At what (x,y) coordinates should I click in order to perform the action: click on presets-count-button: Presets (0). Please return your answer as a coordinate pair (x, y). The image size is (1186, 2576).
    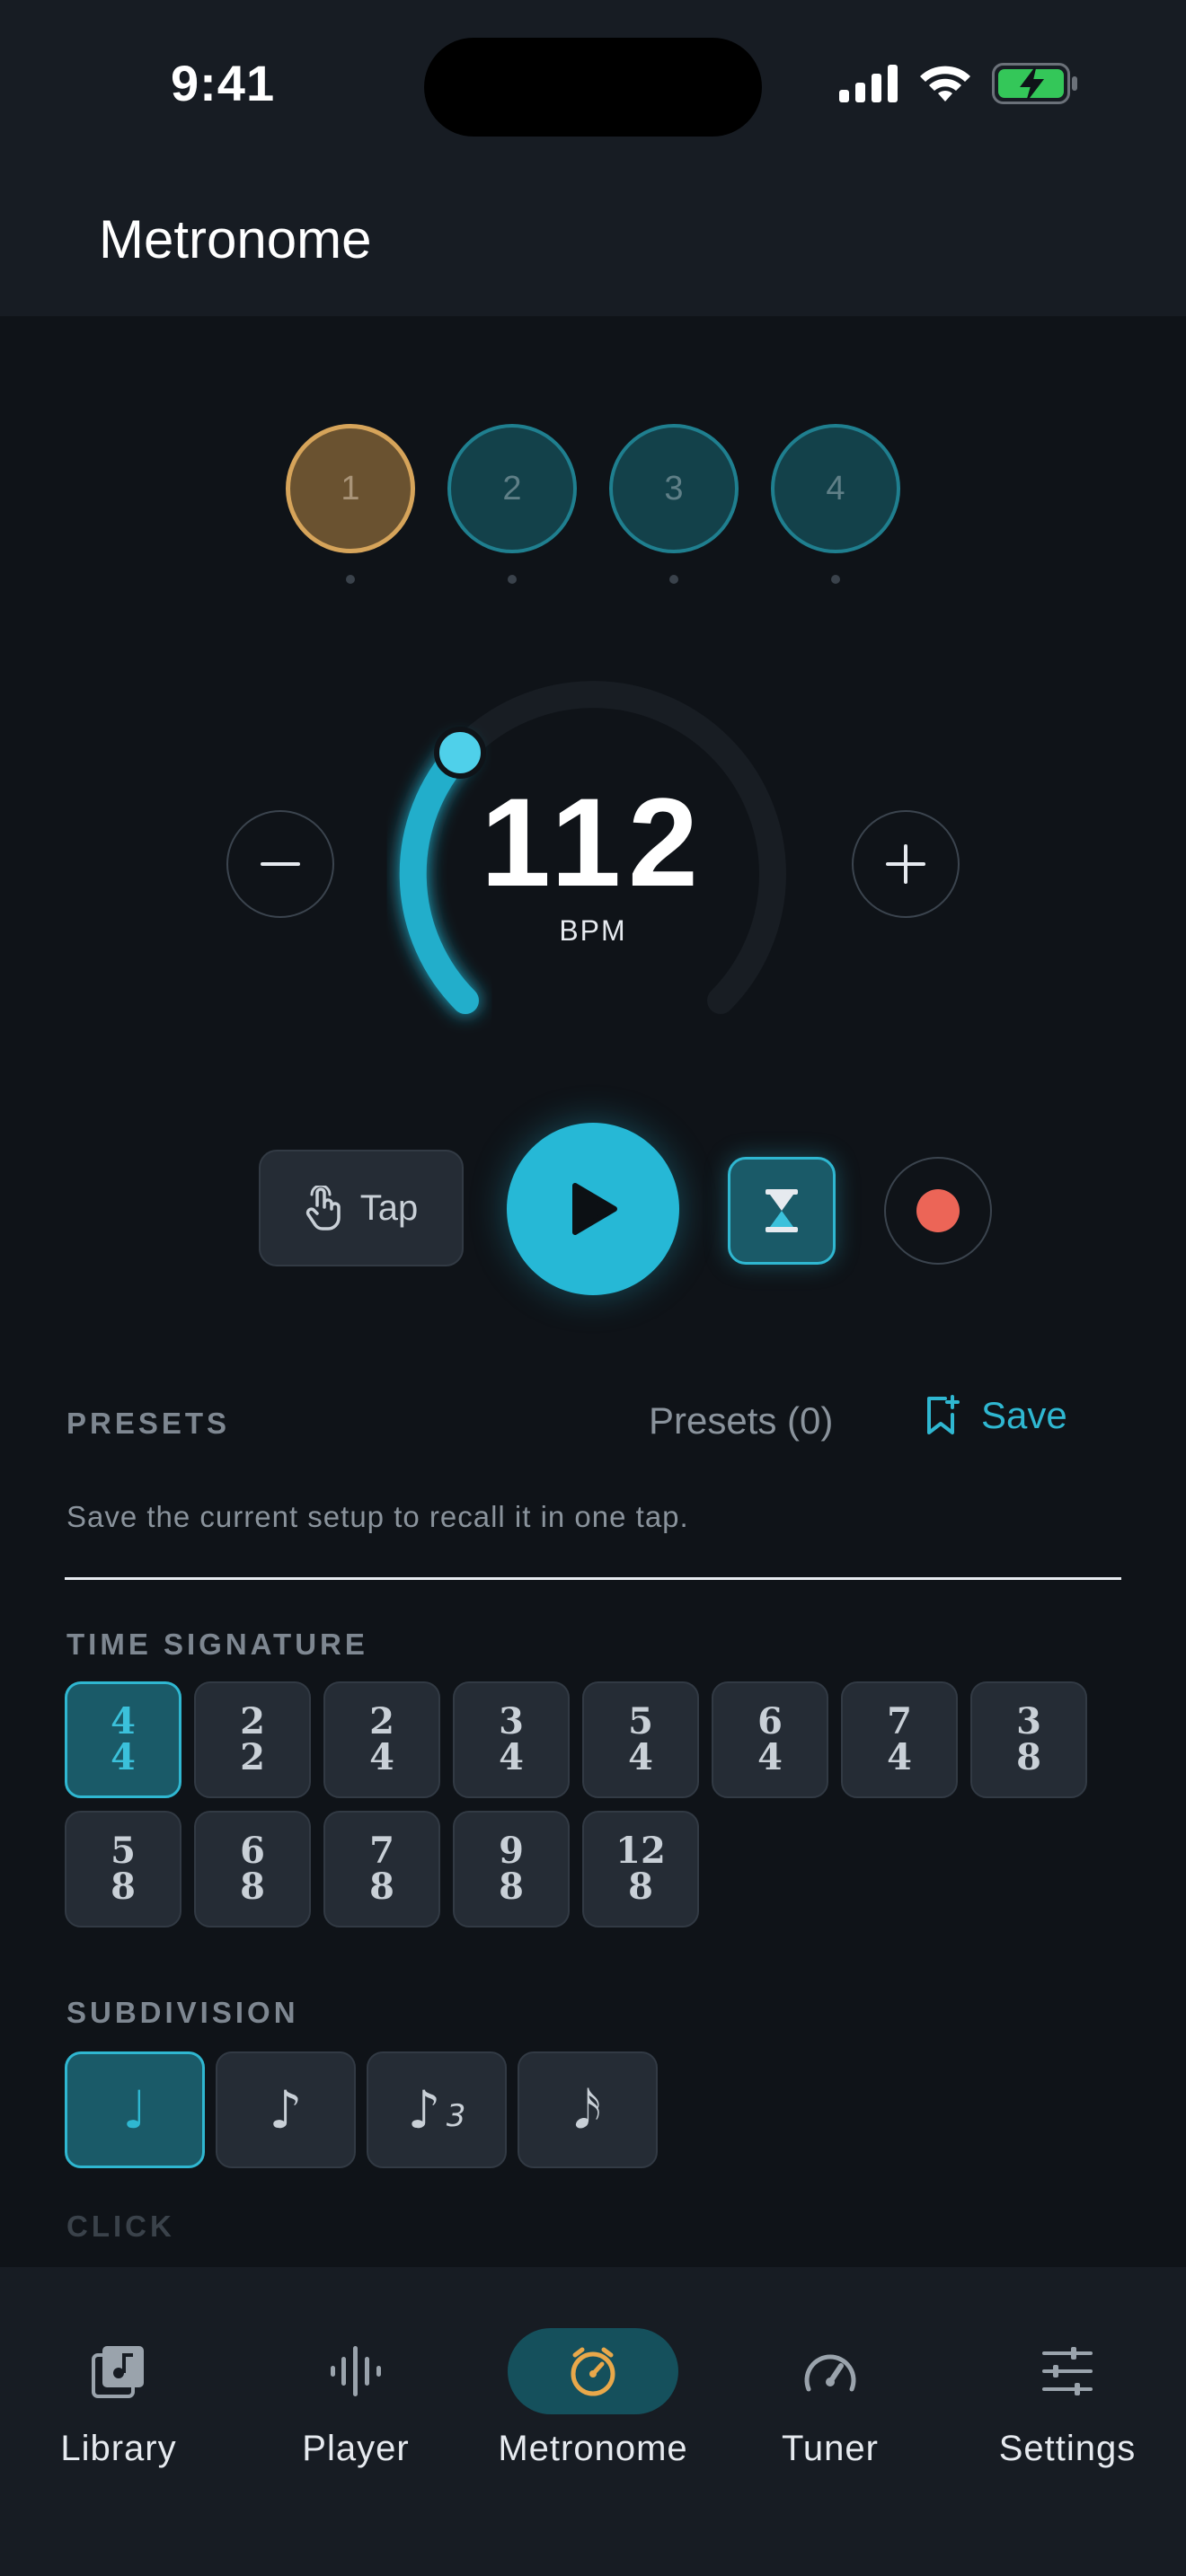
    Looking at the image, I should click on (741, 1420).